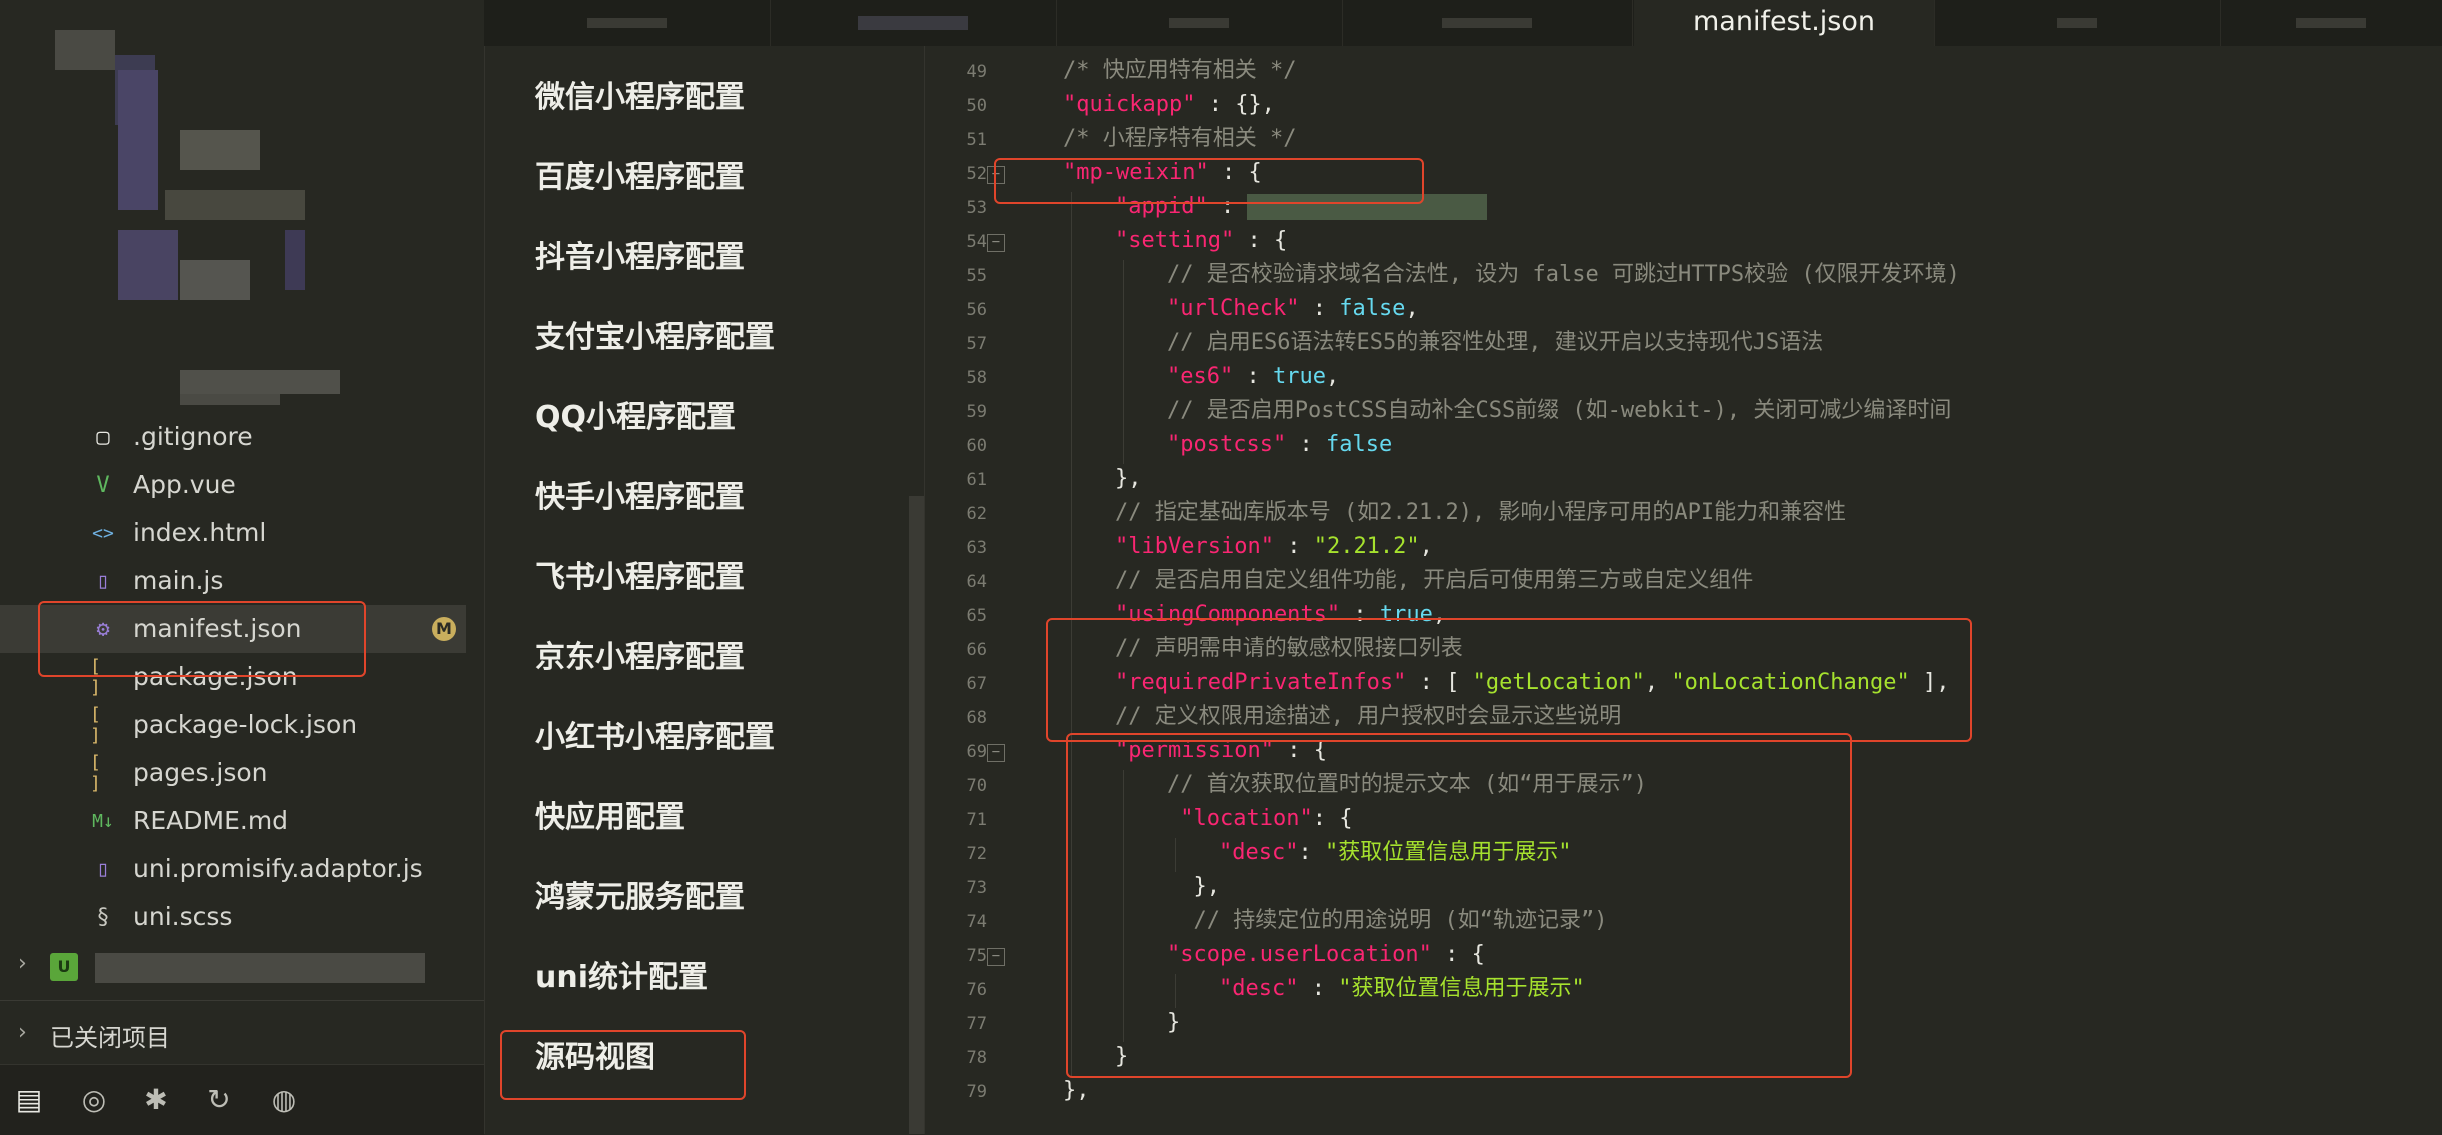 The height and width of the screenshot is (1135, 2442). Describe the element at coordinates (976, 752) in the screenshot. I see `line-number: 69` at that location.